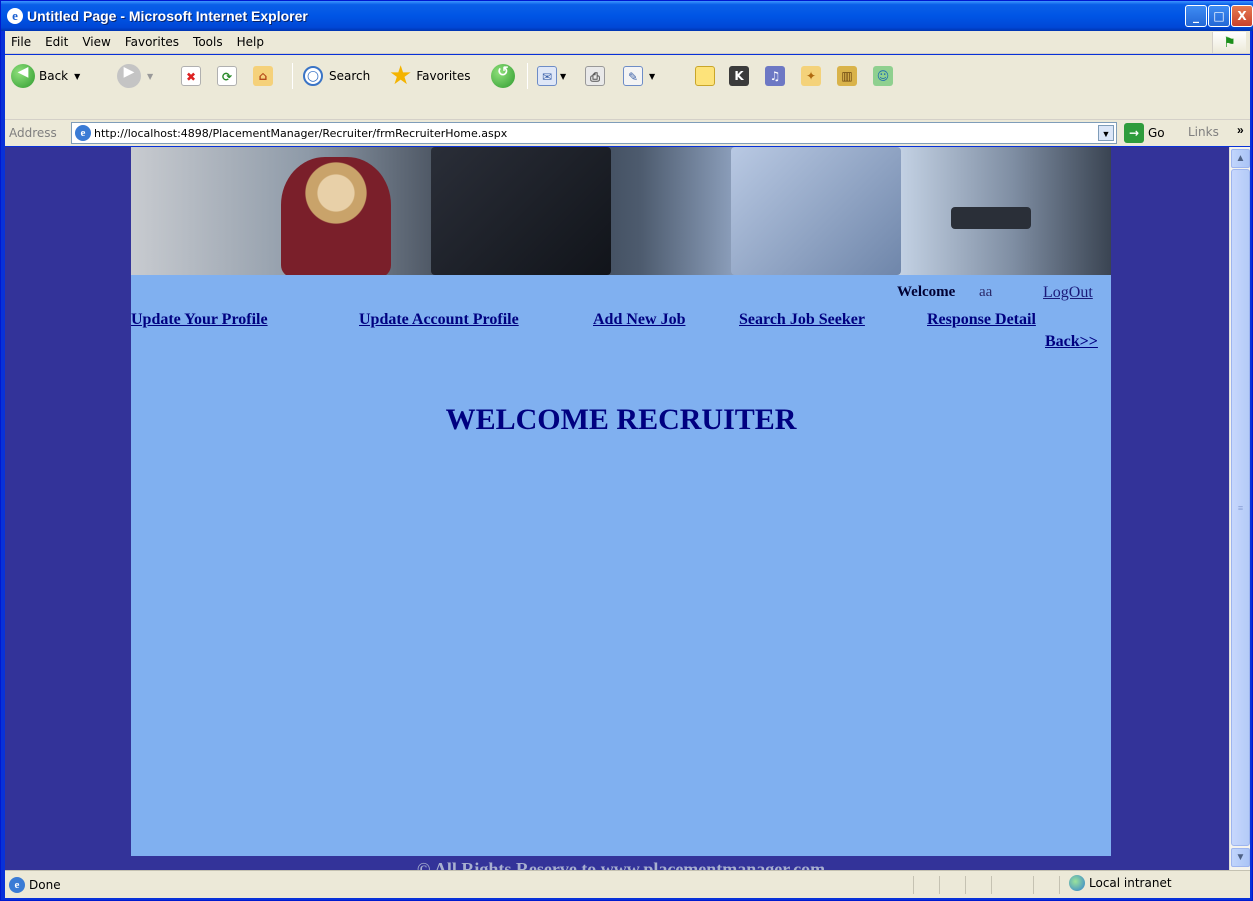  I want to click on back-link: Back>>, so click(1071, 342).